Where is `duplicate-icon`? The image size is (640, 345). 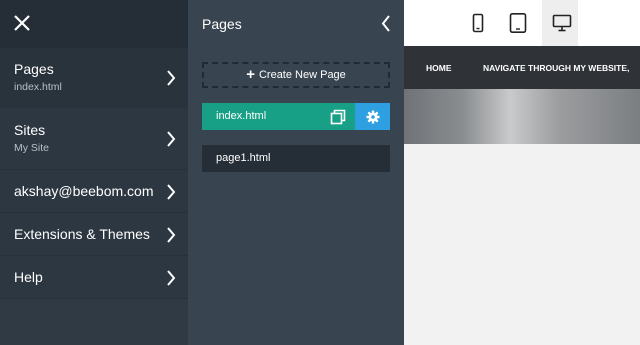
duplicate-icon is located at coordinates (338, 117).